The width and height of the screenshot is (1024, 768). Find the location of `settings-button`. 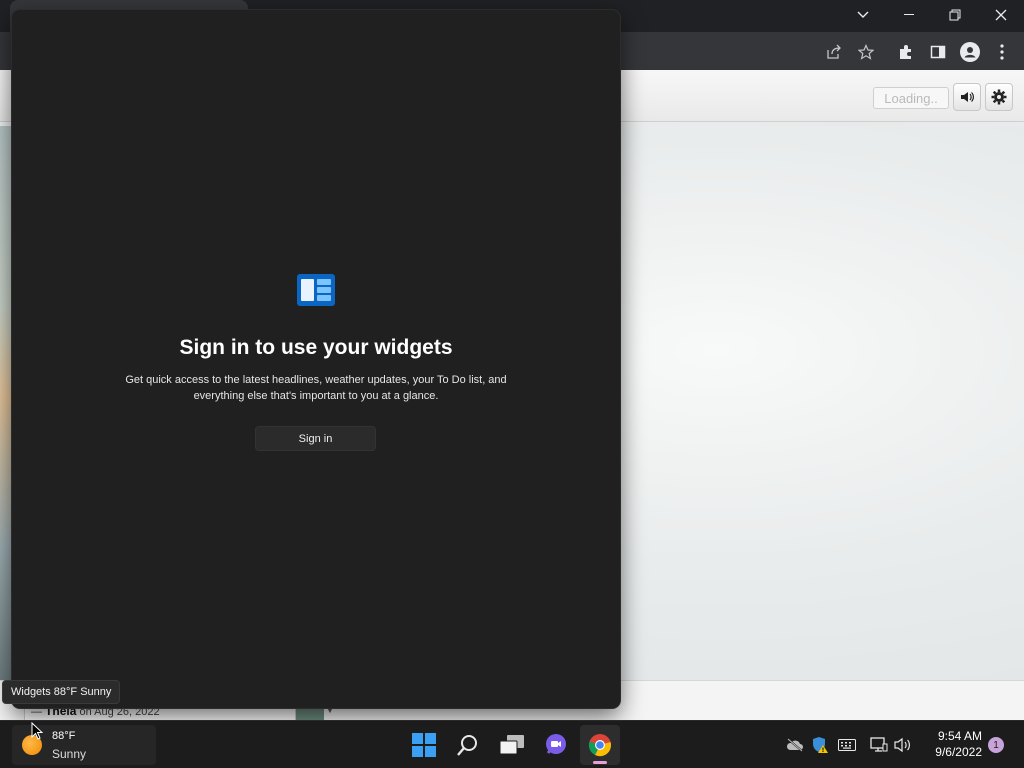

settings-button is located at coordinates (999, 97).